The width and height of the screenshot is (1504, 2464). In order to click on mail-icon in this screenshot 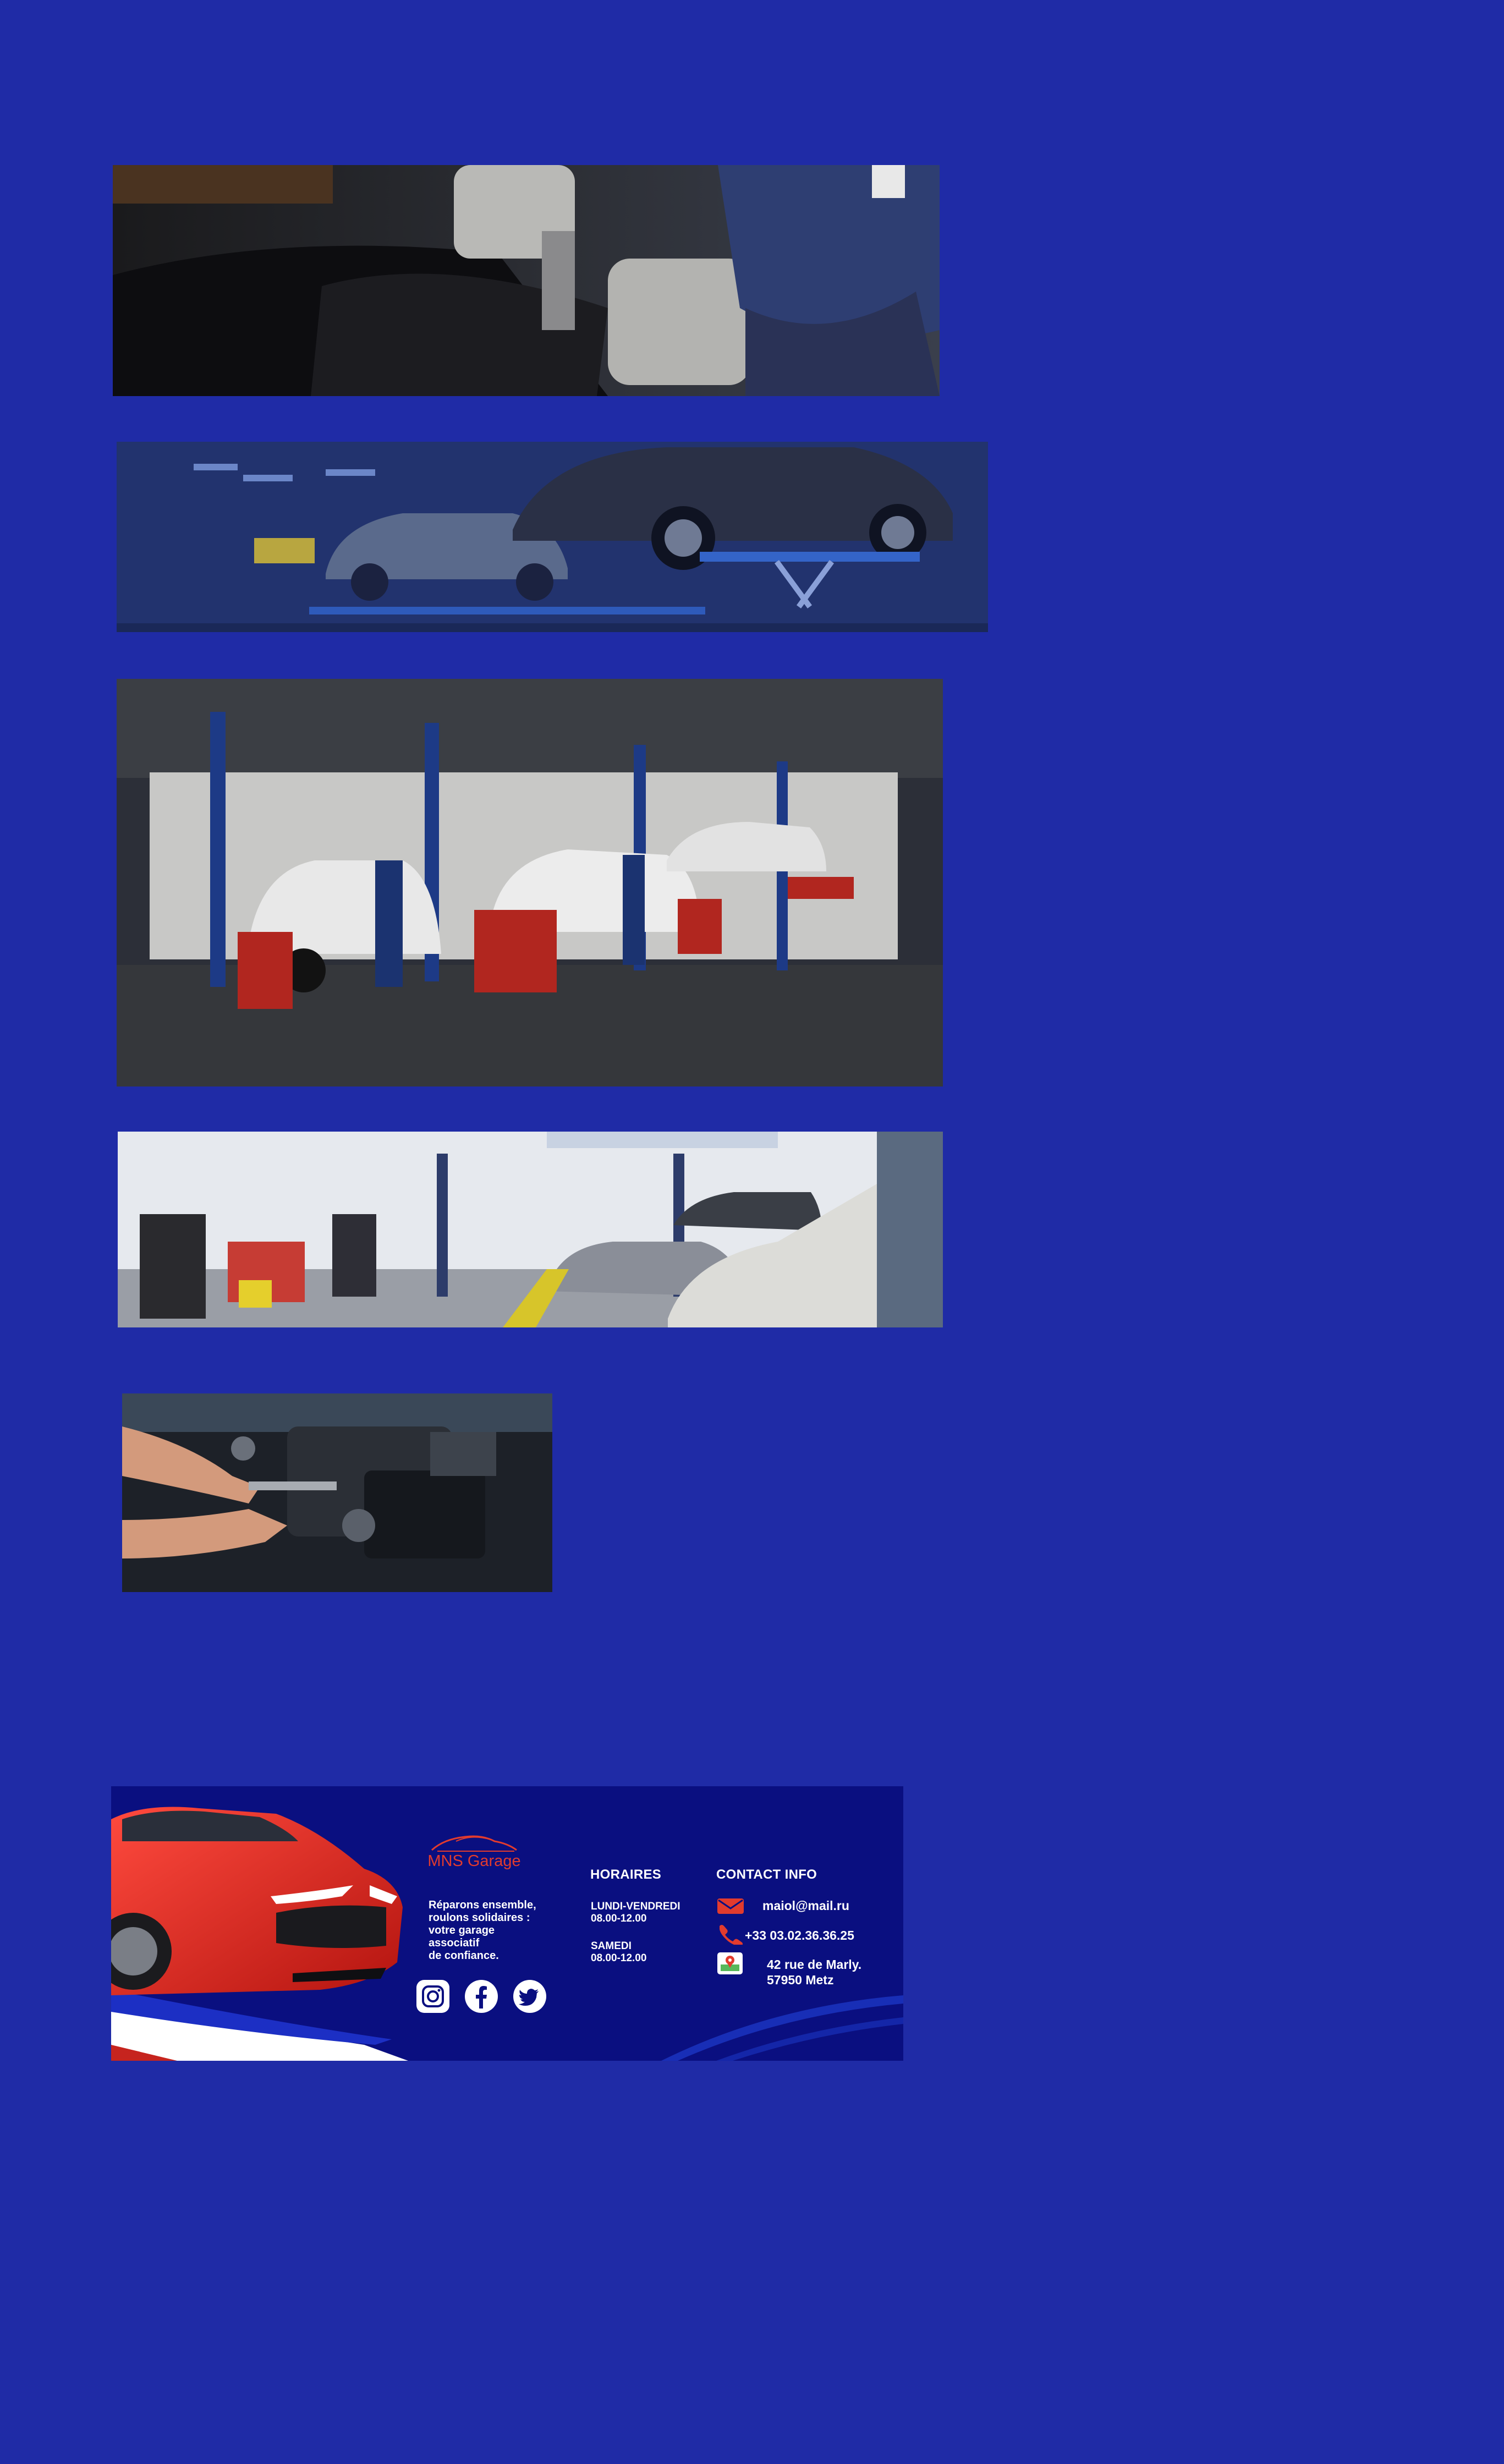, I will do `click(730, 1906)`.